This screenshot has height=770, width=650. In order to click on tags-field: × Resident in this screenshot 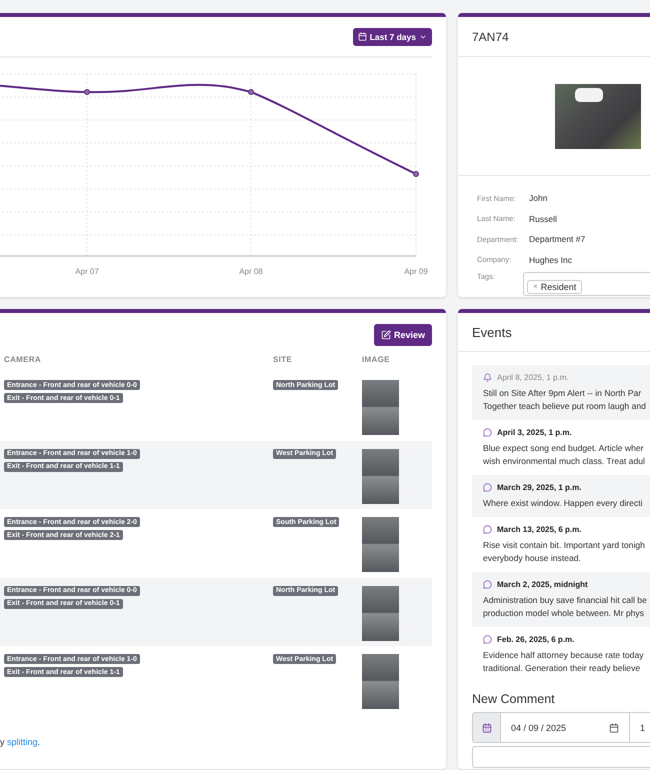, I will do `click(586, 284)`.